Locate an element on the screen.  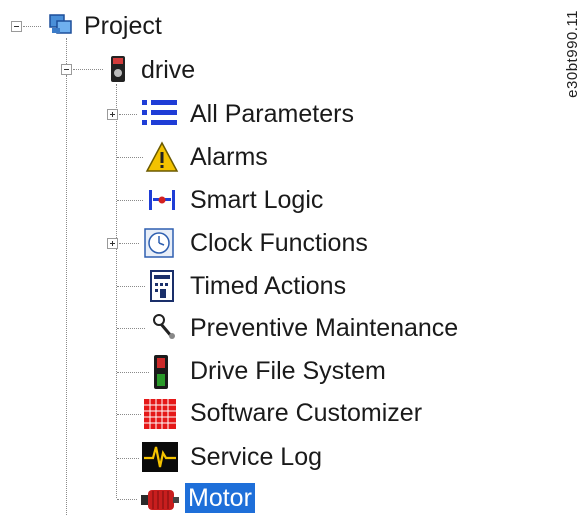
smart-logic-icon is located at coordinates (162, 200).